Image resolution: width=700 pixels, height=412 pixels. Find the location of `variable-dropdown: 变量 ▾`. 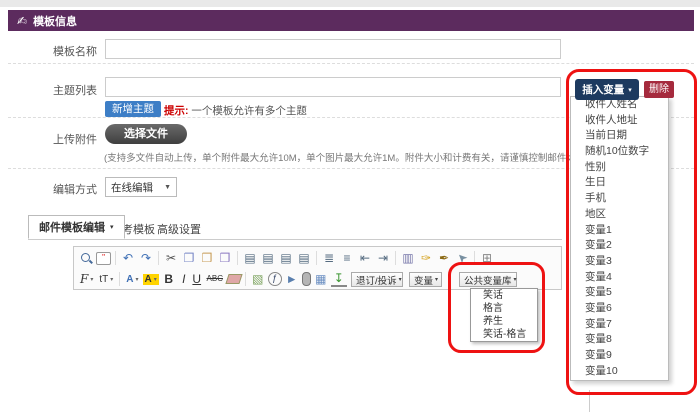

variable-dropdown: 变量 ▾ is located at coordinates (425, 279).